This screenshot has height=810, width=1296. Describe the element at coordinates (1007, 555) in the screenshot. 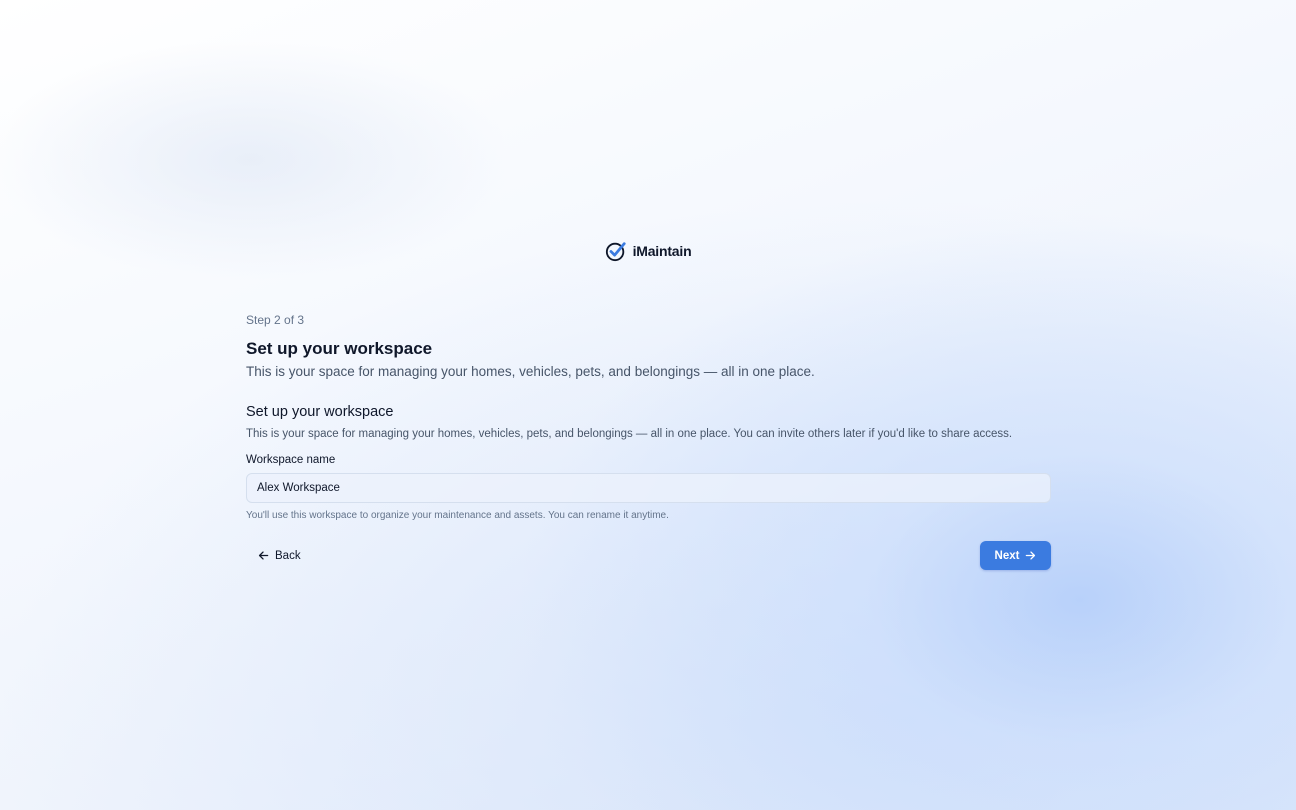

I see `next-button-label: Next` at that location.